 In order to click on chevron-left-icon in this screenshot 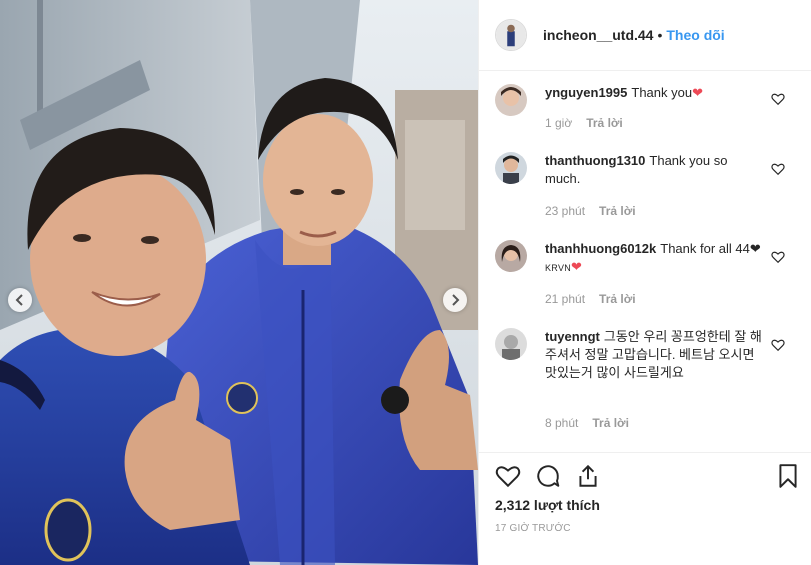, I will do `click(19, 300)`.